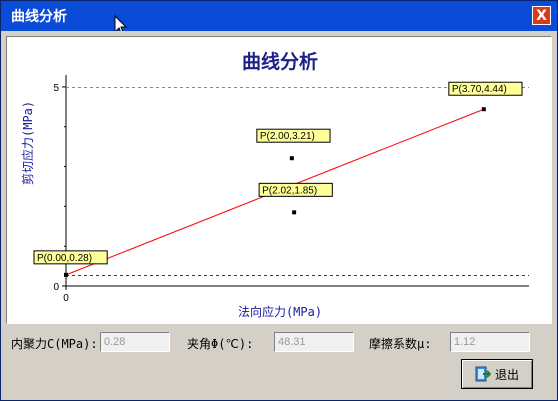 The image size is (558, 401). Describe the element at coordinates (54, 344) in the screenshot. I see `cohesion-label: 内聚力C(MPa):` at that location.